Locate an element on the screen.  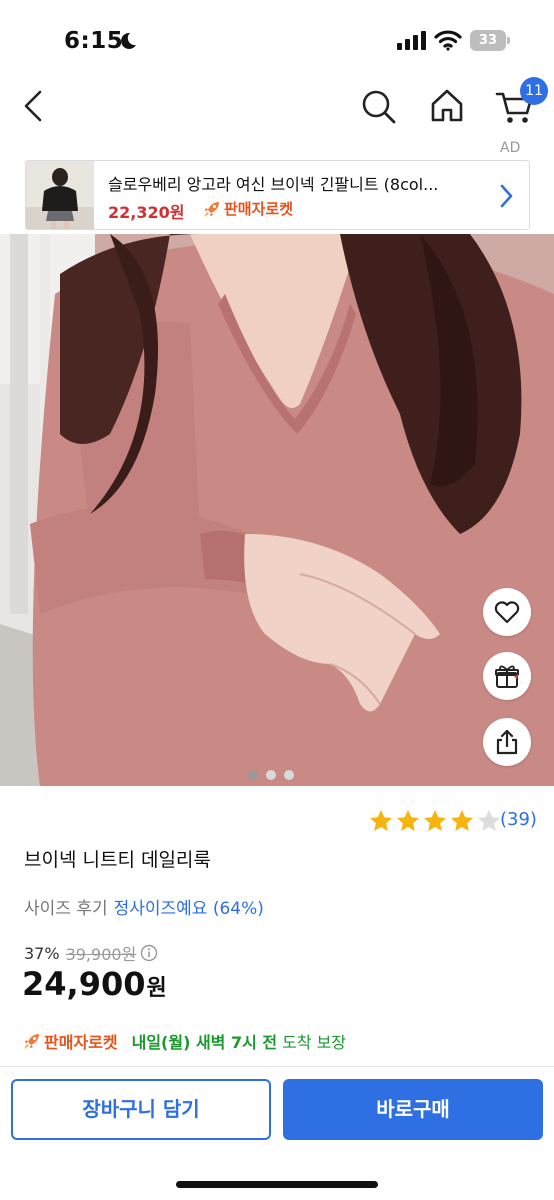
discount-row: 37% 39,900원 is located at coordinates (91, 953).